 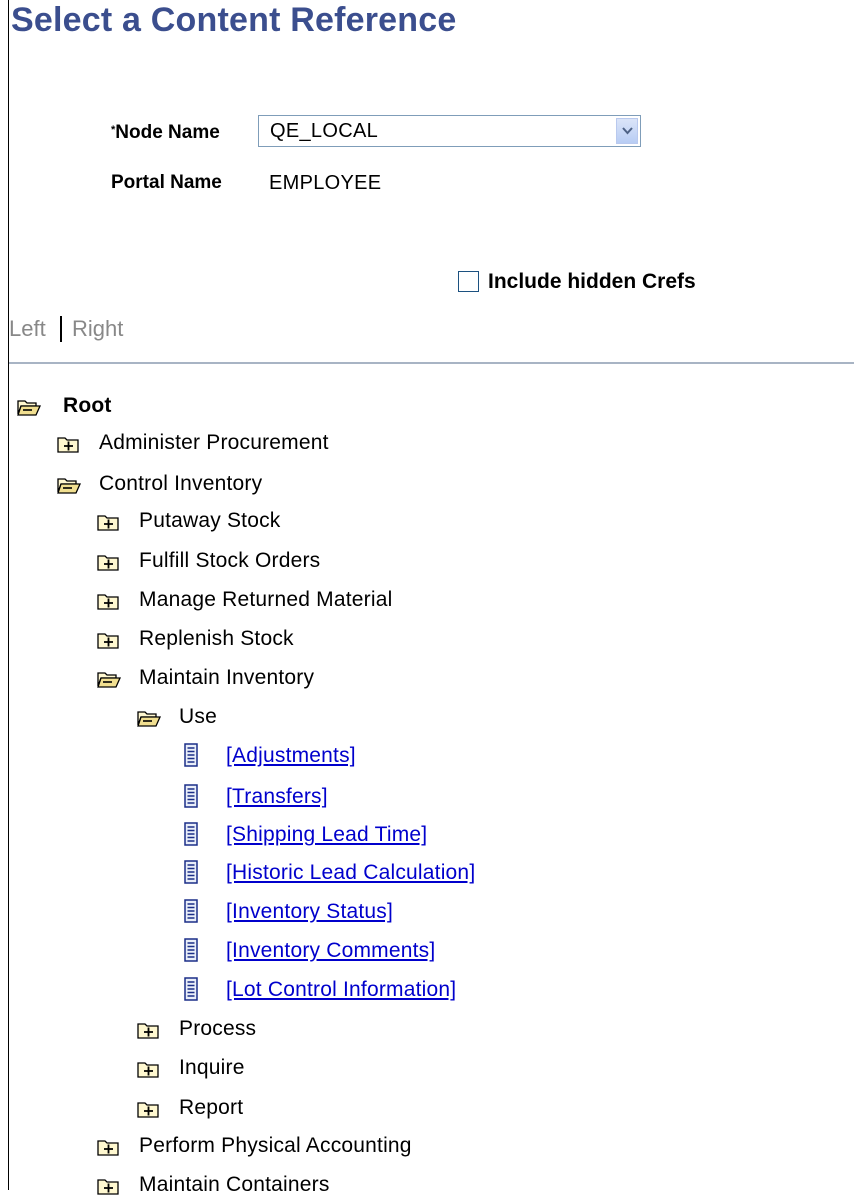 I want to click on section-divider, so click(x=431, y=363).